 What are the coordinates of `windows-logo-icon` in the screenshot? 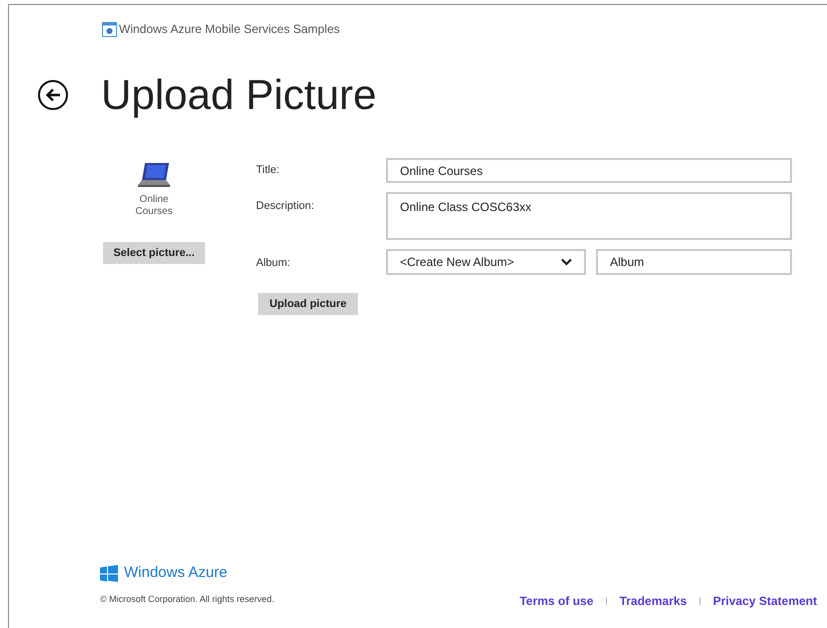 It's located at (109, 573).